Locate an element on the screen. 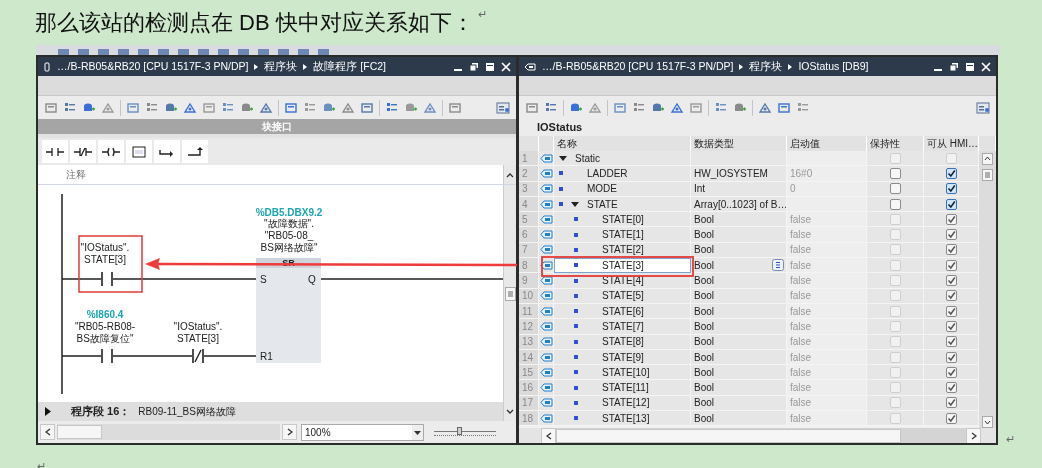  annotation-frame is located at coordinates (110, 264).